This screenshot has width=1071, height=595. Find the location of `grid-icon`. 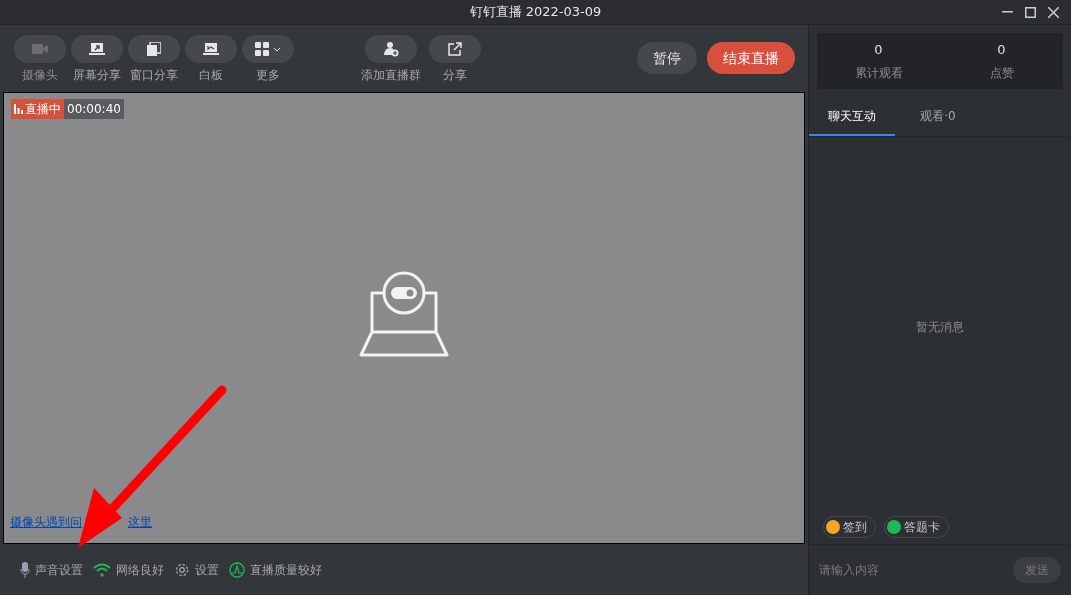

grid-icon is located at coordinates (262, 49).